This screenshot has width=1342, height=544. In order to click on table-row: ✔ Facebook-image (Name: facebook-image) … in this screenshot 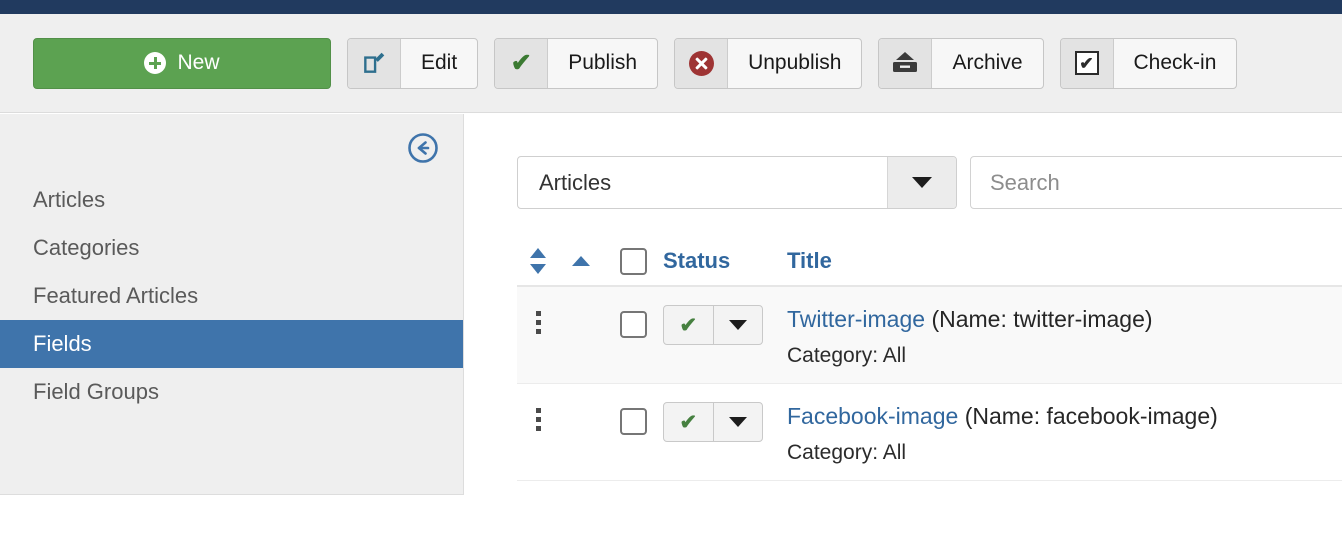, I will do `click(929, 432)`.